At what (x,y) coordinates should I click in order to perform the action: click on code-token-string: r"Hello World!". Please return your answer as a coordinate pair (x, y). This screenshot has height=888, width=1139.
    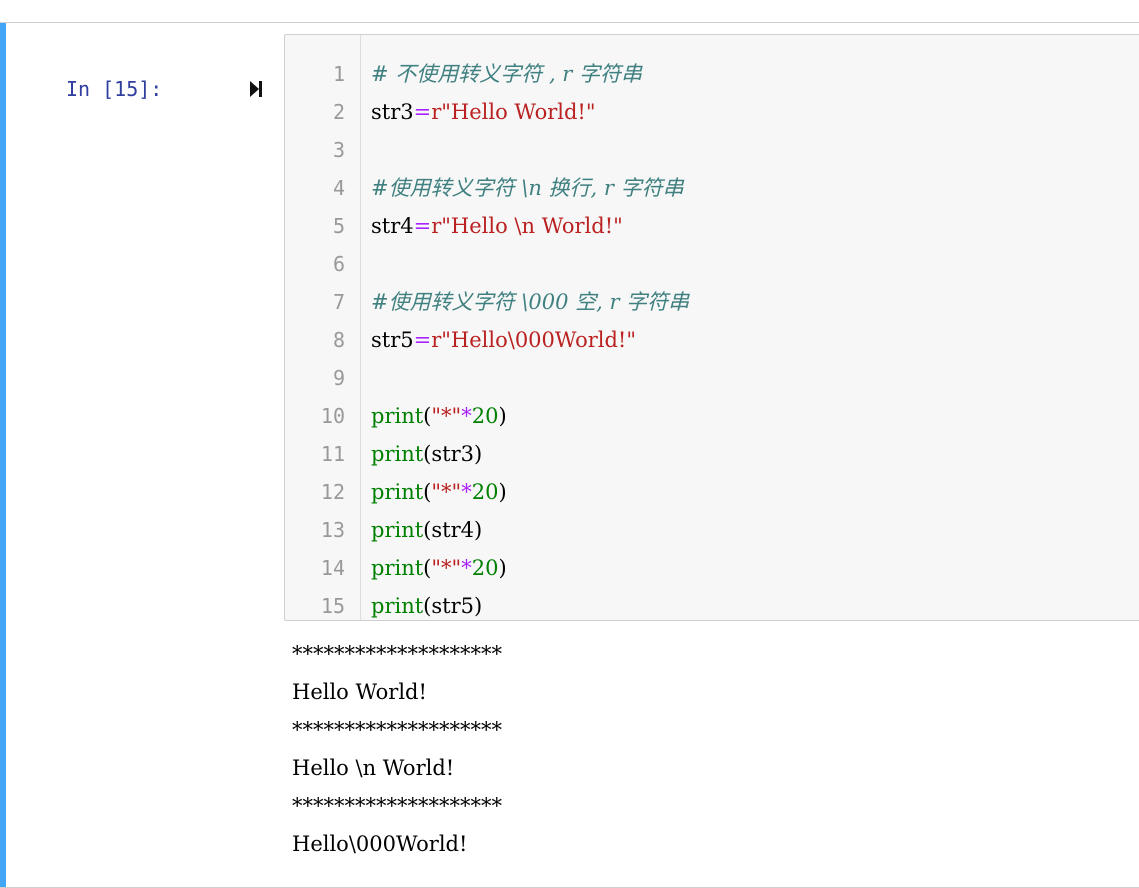
    Looking at the image, I should click on (513, 112).